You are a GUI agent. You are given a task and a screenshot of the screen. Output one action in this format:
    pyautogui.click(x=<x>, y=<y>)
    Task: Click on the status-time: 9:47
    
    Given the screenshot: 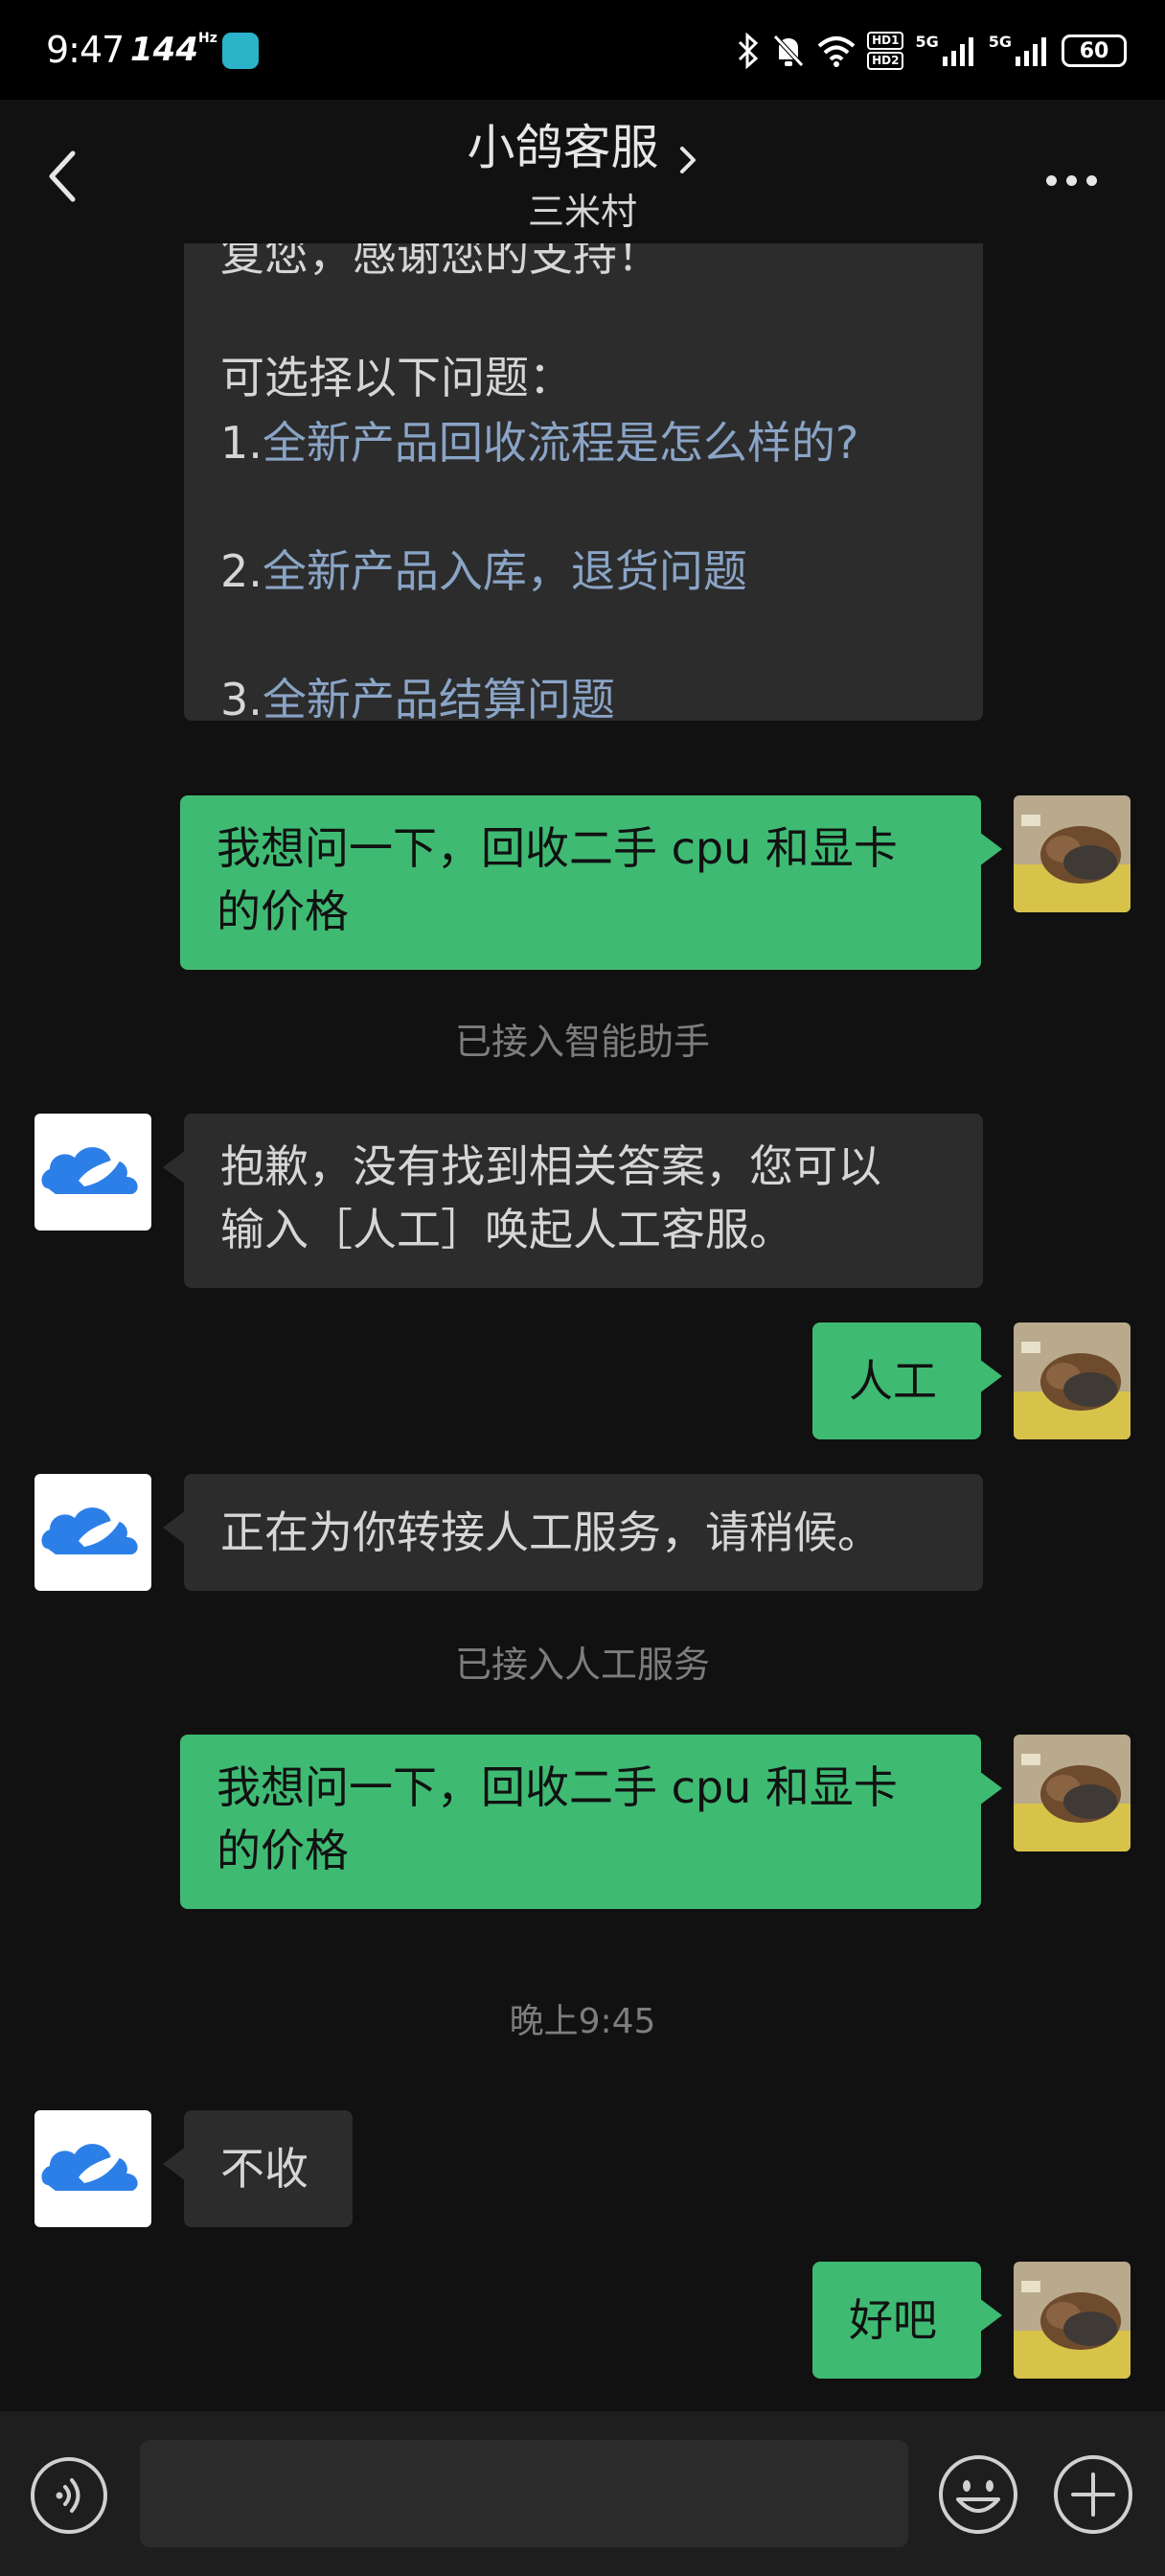 What is the action you would take?
    pyautogui.click(x=85, y=50)
    